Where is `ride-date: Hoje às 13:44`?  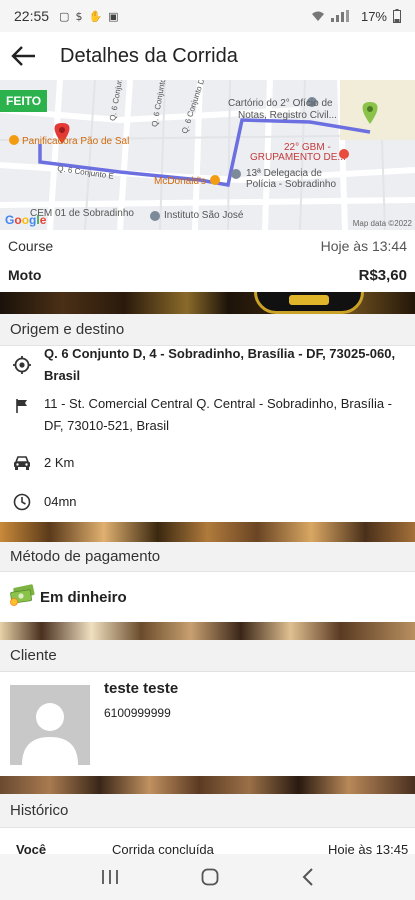
ride-date: Hoje às 13:44 is located at coordinates (363, 246).